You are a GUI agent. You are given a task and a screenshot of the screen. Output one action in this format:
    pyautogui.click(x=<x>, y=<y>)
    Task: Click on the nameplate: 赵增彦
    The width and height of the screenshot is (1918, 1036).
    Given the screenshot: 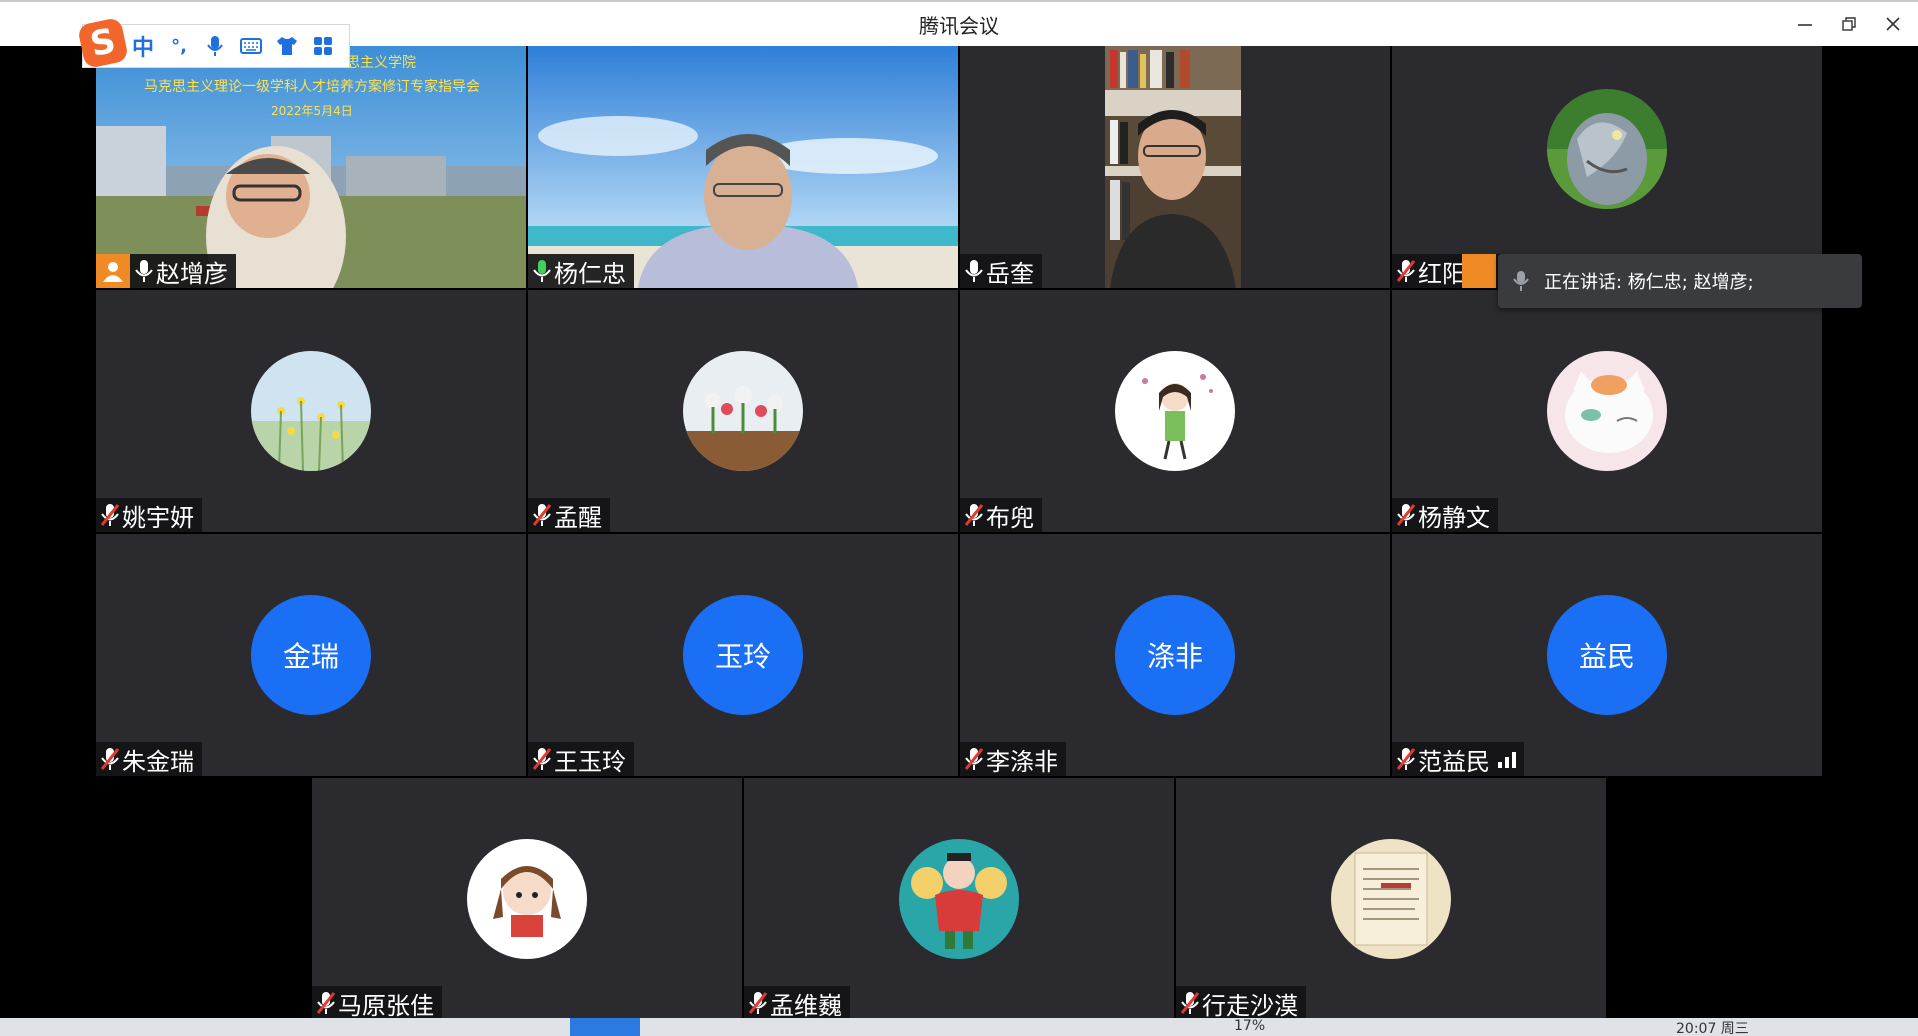 What is the action you would take?
    pyautogui.click(x=166, y=271)
    